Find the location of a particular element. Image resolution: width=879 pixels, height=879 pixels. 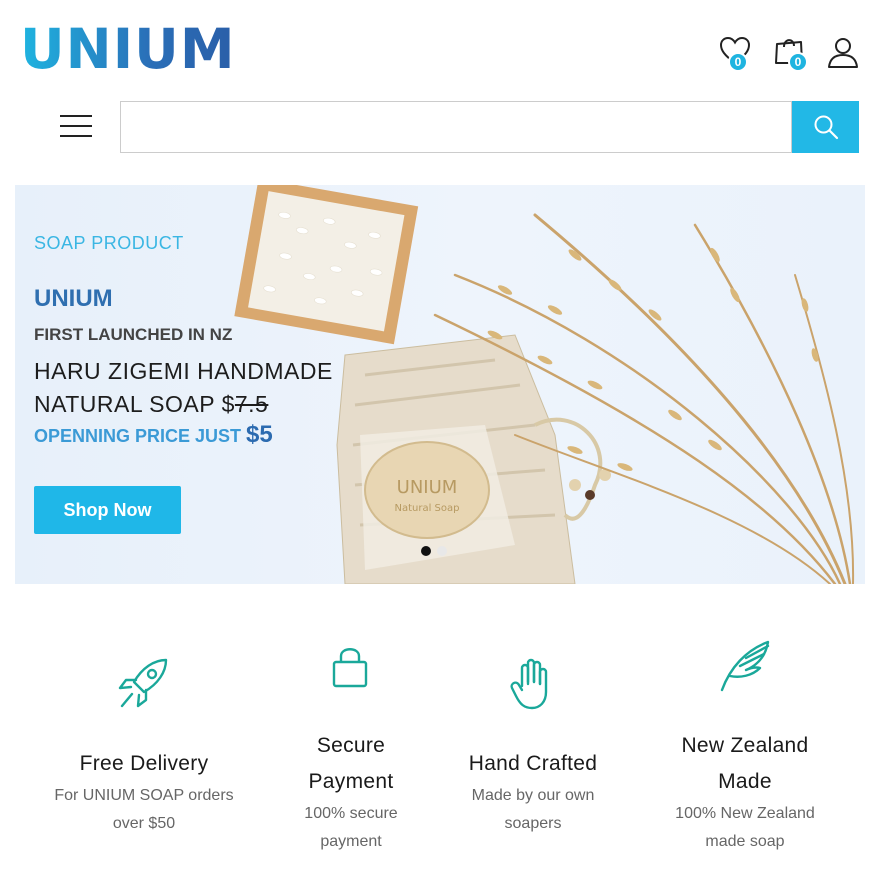

account-button is located at coordinates (844, 54).